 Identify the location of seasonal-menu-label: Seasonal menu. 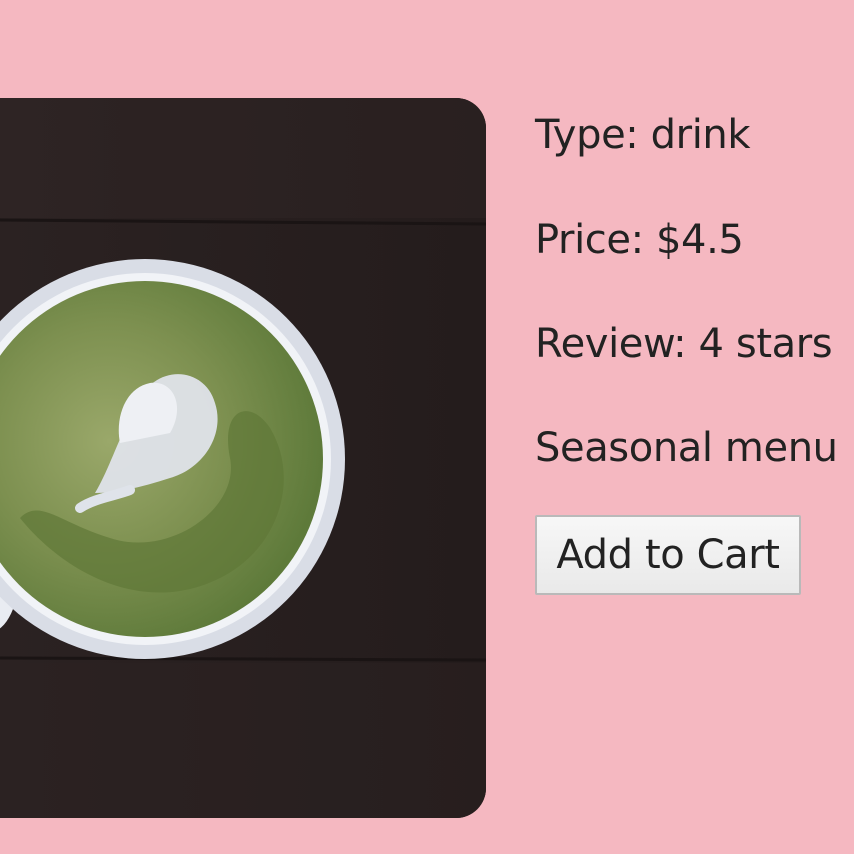
(686, 448).